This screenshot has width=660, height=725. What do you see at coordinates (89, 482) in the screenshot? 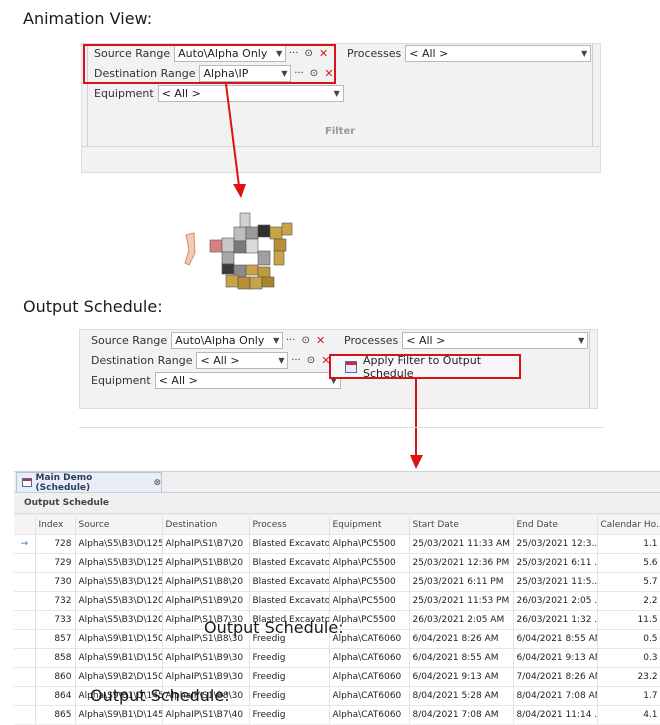
I see `tab-main-demo-schedule: Main Demo (Schedule) ⊗` at bounding box center [89, 482].